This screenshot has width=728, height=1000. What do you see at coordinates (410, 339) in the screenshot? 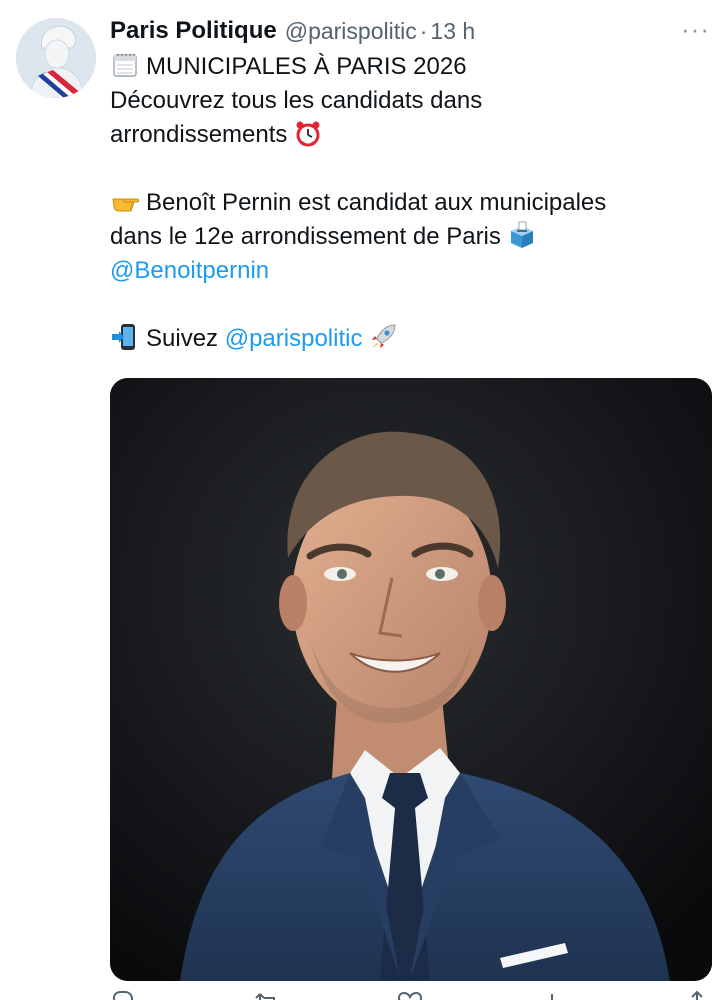
I see `tweet-line: Suivez @parispolitic` at bounding box center [410, 339].